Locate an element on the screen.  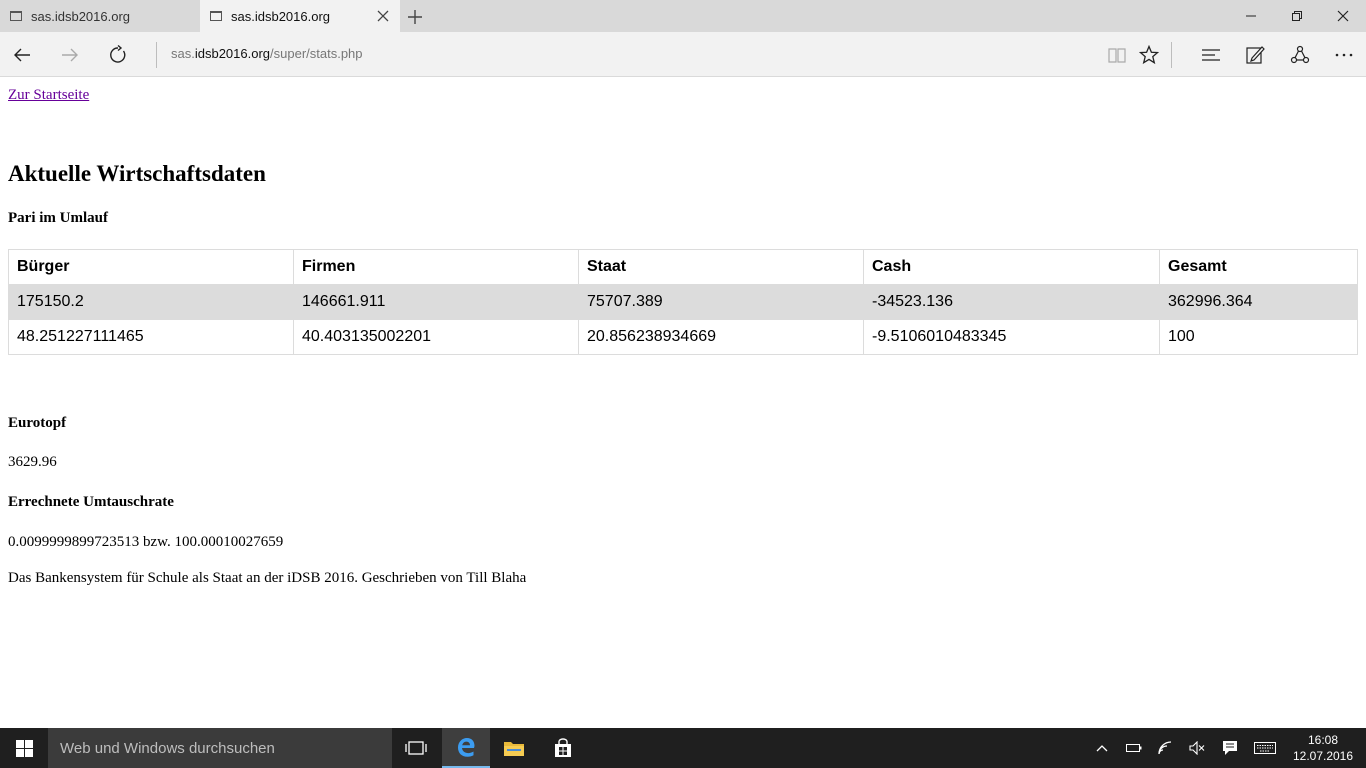
chevron-up-icon is located at coordinates (1102, 748).